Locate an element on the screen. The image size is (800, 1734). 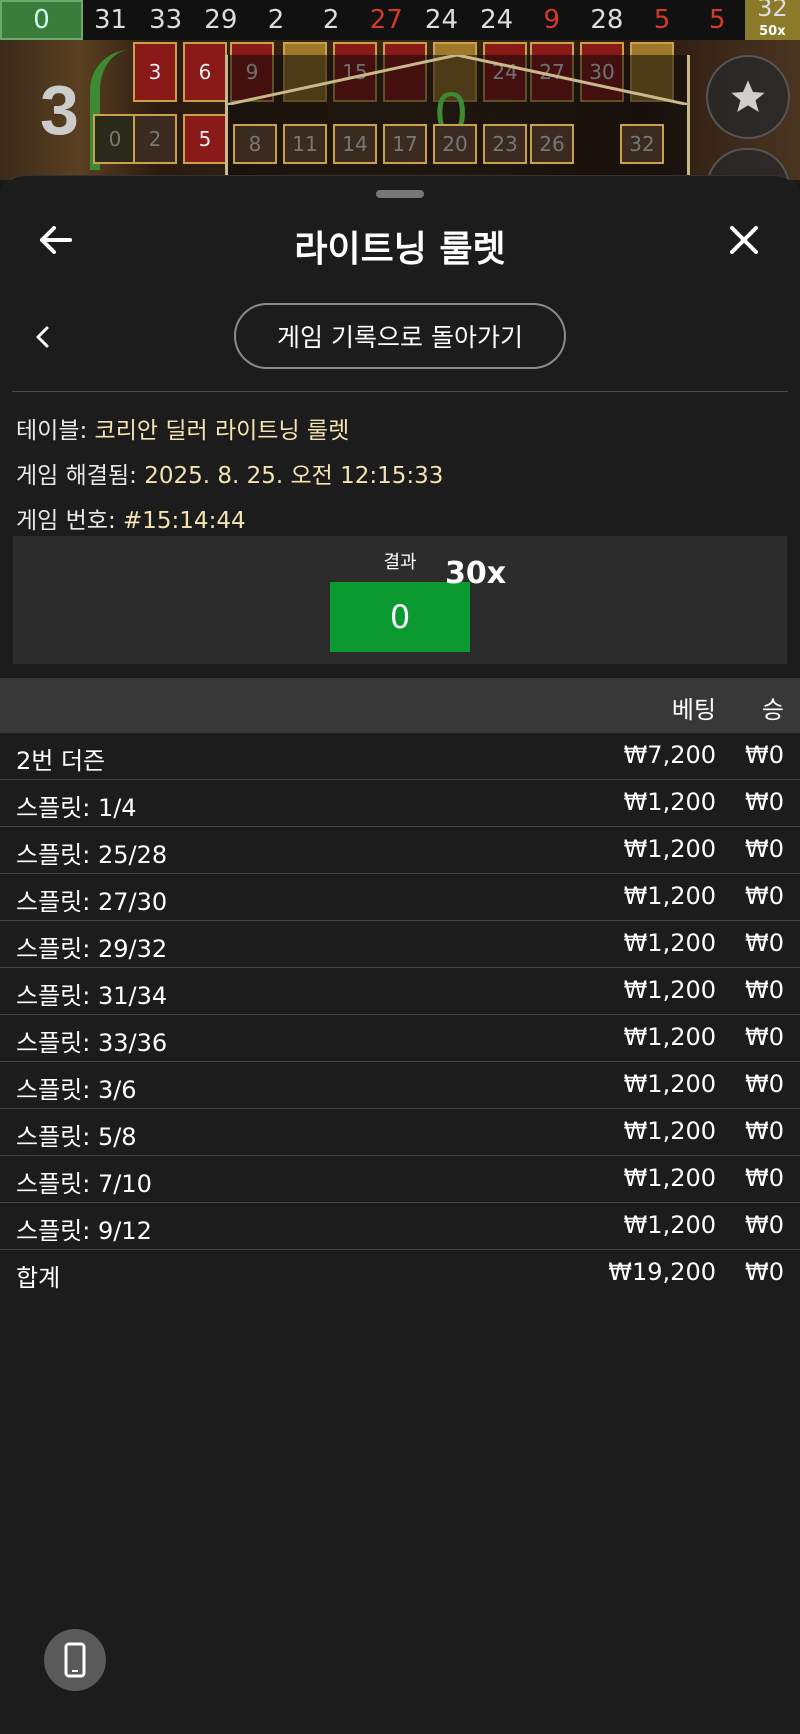
device-toggle-button is located at coordinates (75, 1660).